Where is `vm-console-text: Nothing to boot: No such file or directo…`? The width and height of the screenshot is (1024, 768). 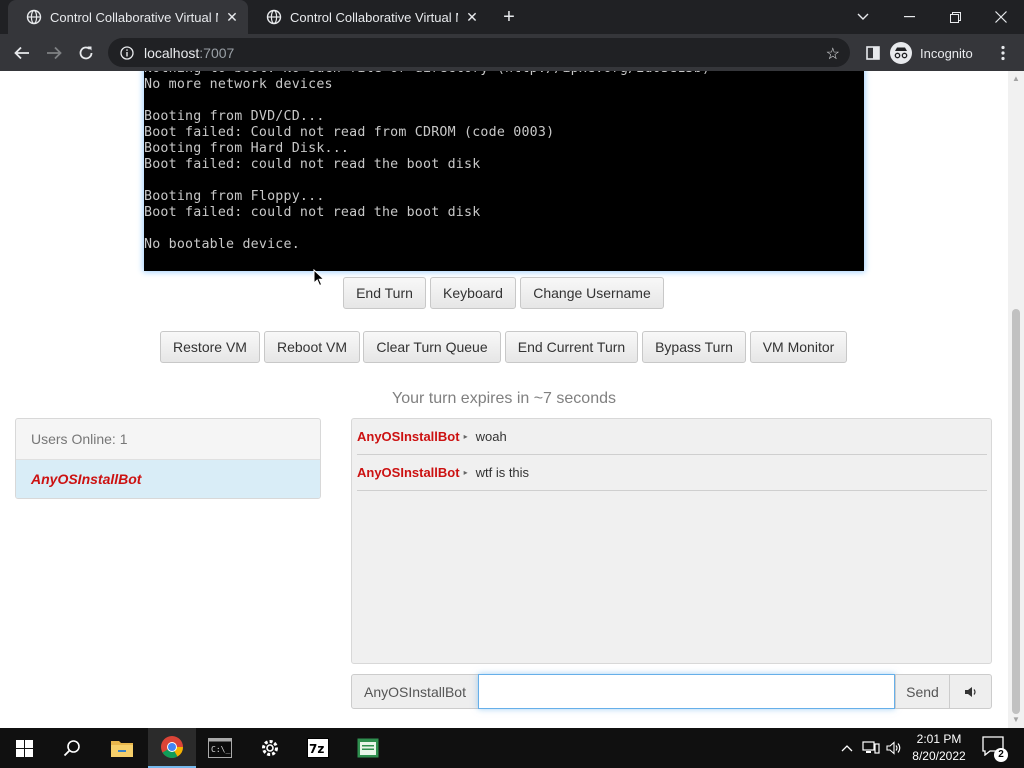 vm-console-text: Nothing to boot: No such file or directo… is located at coordinates (427, 161).